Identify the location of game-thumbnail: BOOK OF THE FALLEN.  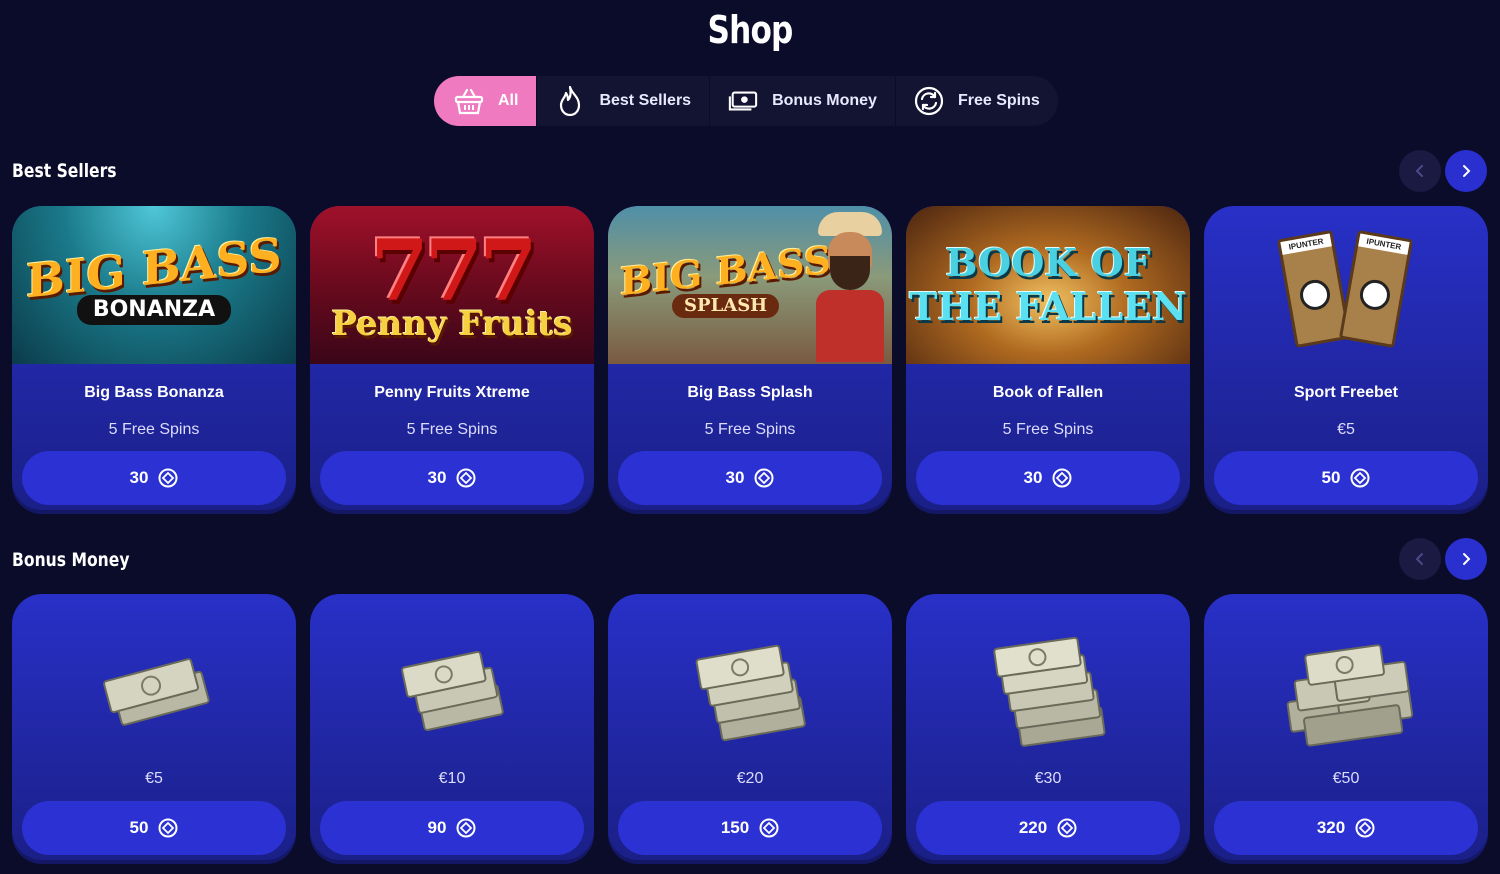
(1048, 285).